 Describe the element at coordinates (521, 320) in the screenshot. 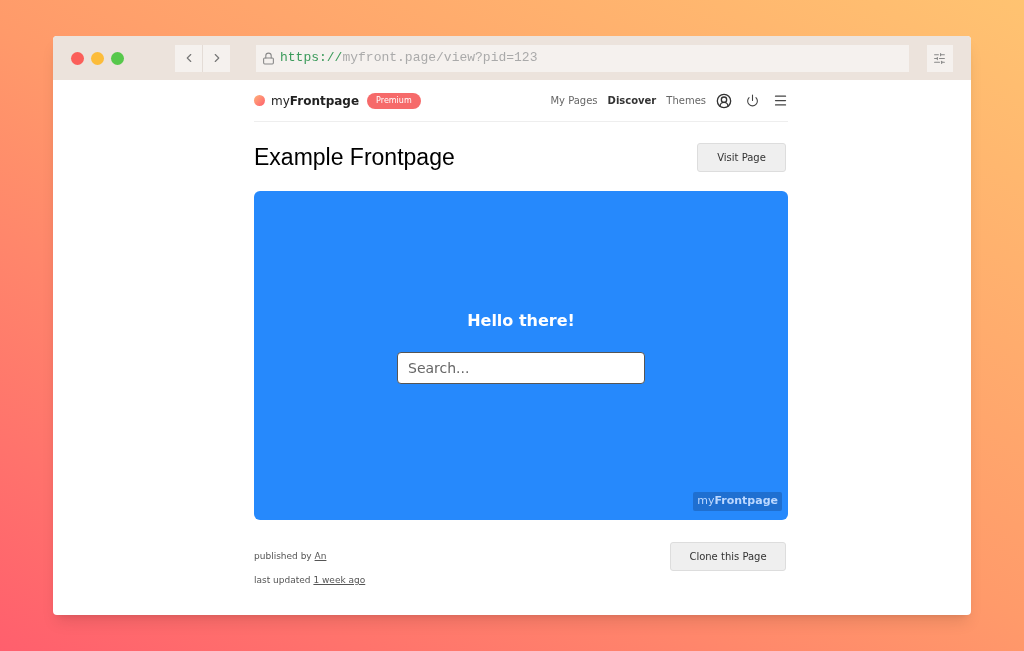

I see `preview-heading: Hello there!` at that location.